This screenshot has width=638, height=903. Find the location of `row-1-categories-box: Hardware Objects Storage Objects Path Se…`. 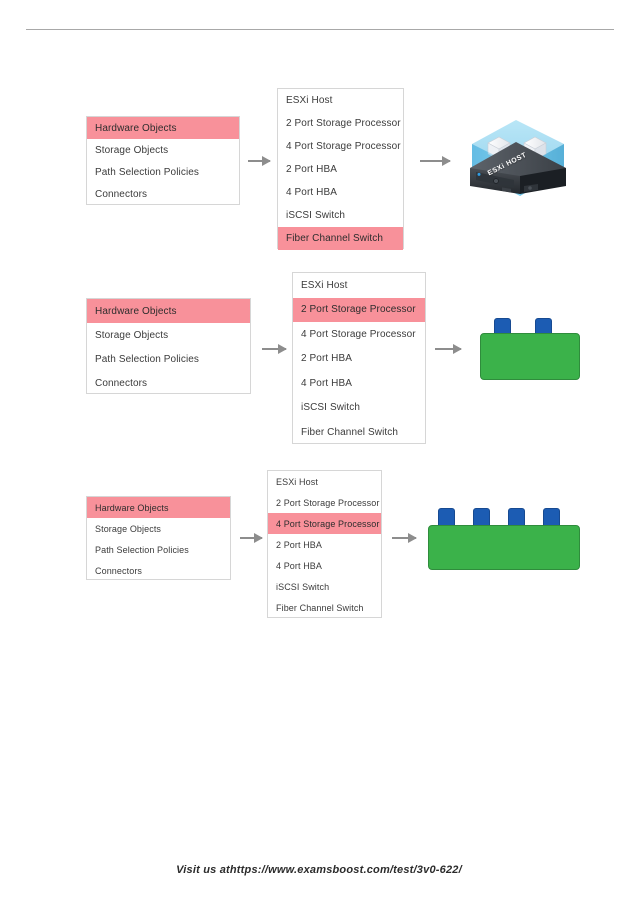

row-1-categories-box: Hardware Objects Storage Objects Path Se… is located at coordinates (163, 160).